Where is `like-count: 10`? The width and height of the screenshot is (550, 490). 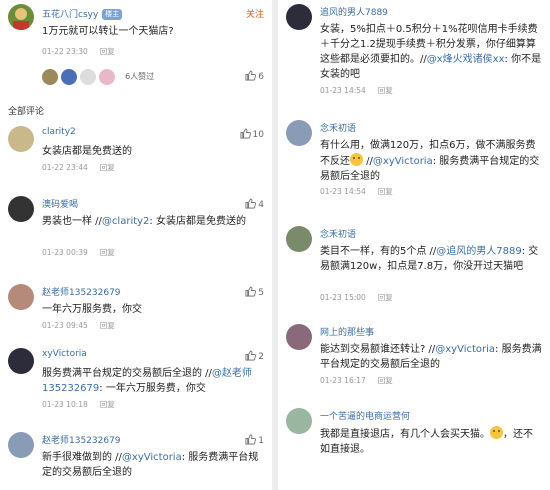
like-count: 10 is located at coordinates (258, 135).